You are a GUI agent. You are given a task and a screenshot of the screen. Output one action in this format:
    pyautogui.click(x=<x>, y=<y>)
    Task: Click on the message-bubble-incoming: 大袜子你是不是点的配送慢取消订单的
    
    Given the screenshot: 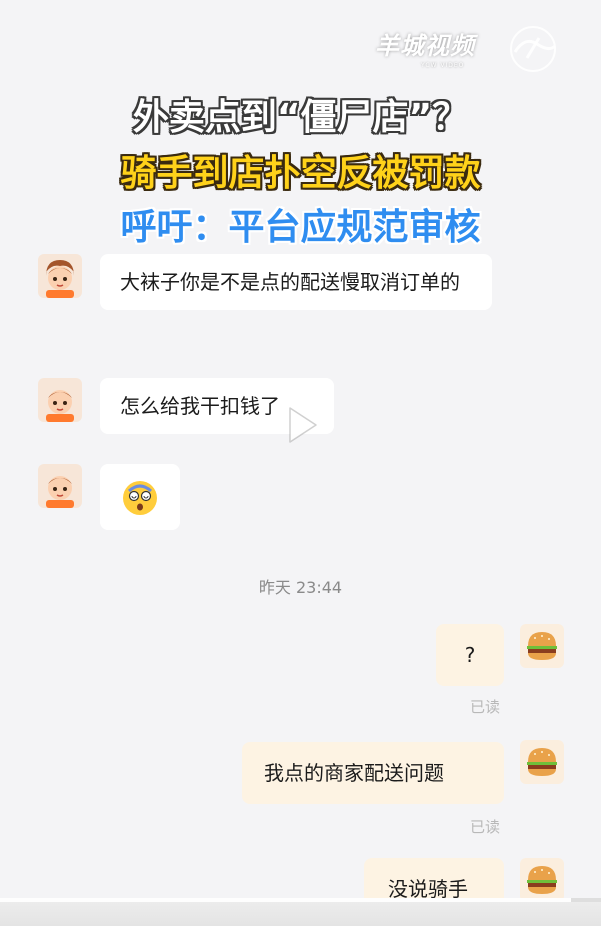 What is the action you would take?
    pyautogui.click(x=296, y=282)
    